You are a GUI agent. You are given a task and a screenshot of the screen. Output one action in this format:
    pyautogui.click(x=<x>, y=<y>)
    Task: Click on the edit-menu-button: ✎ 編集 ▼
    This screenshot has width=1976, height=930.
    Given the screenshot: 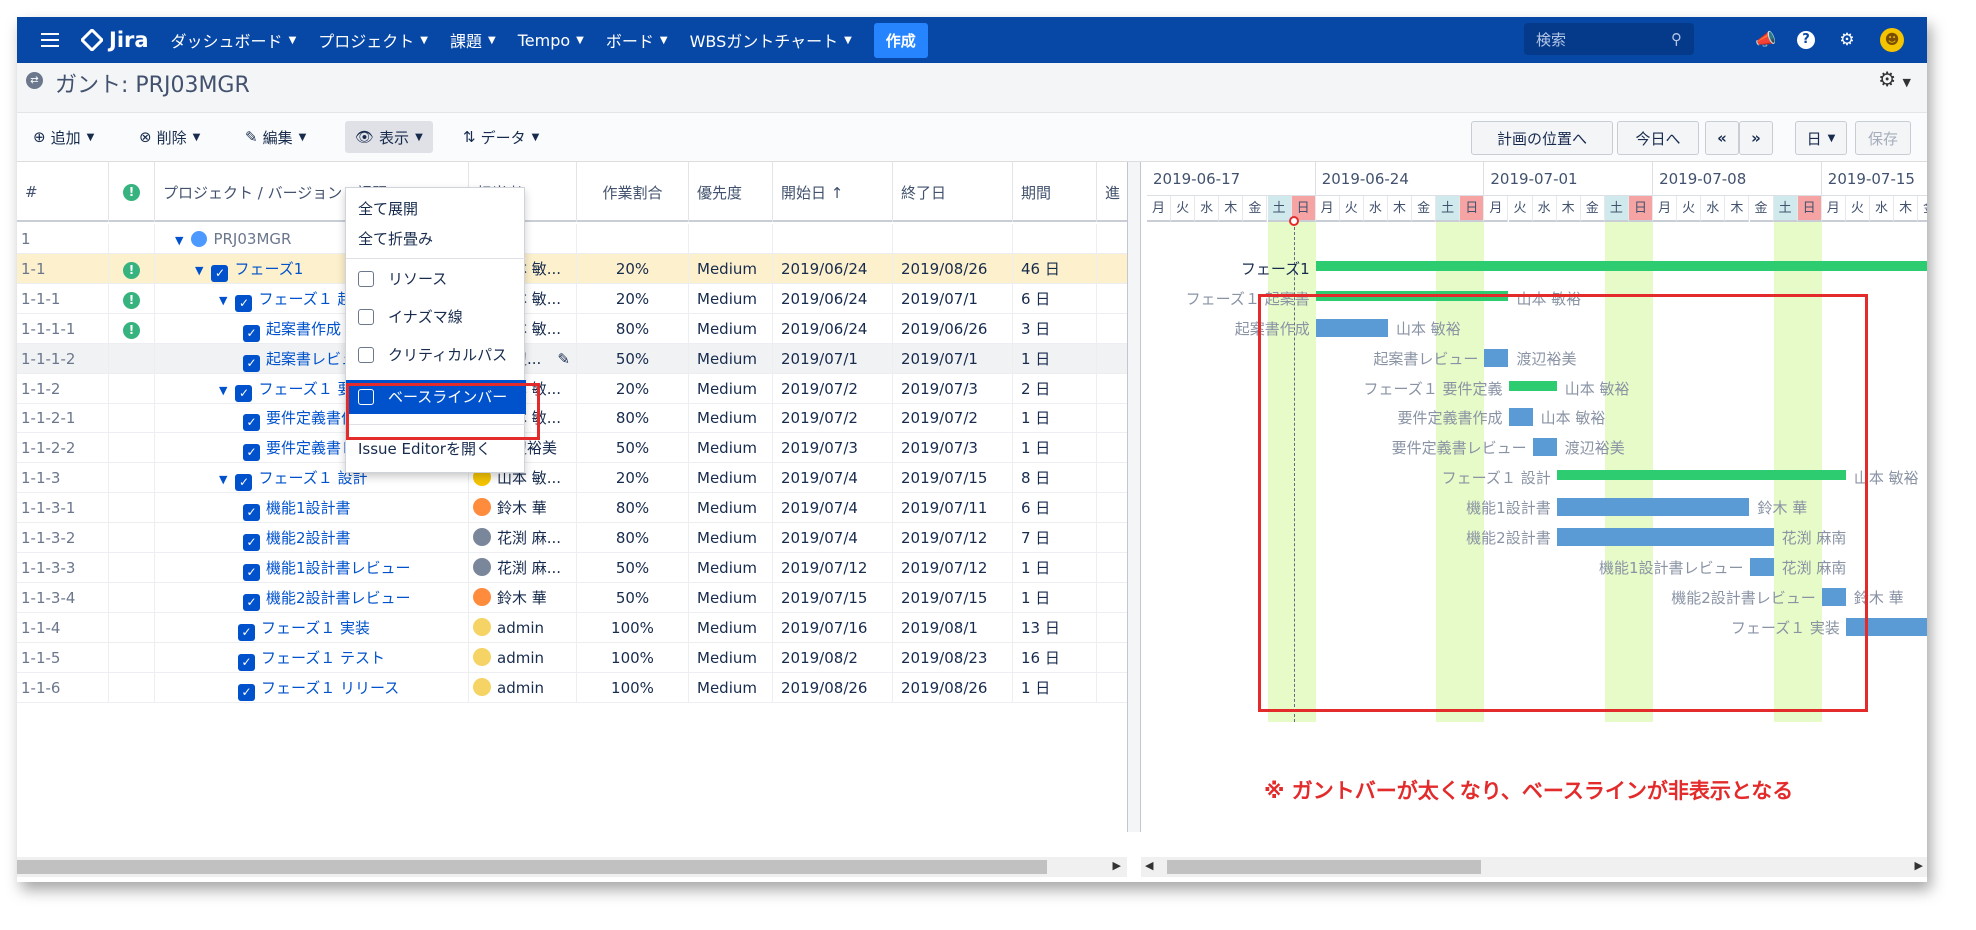 What is the action you would take?
    pyautogui.click(x=275, y=137)
    